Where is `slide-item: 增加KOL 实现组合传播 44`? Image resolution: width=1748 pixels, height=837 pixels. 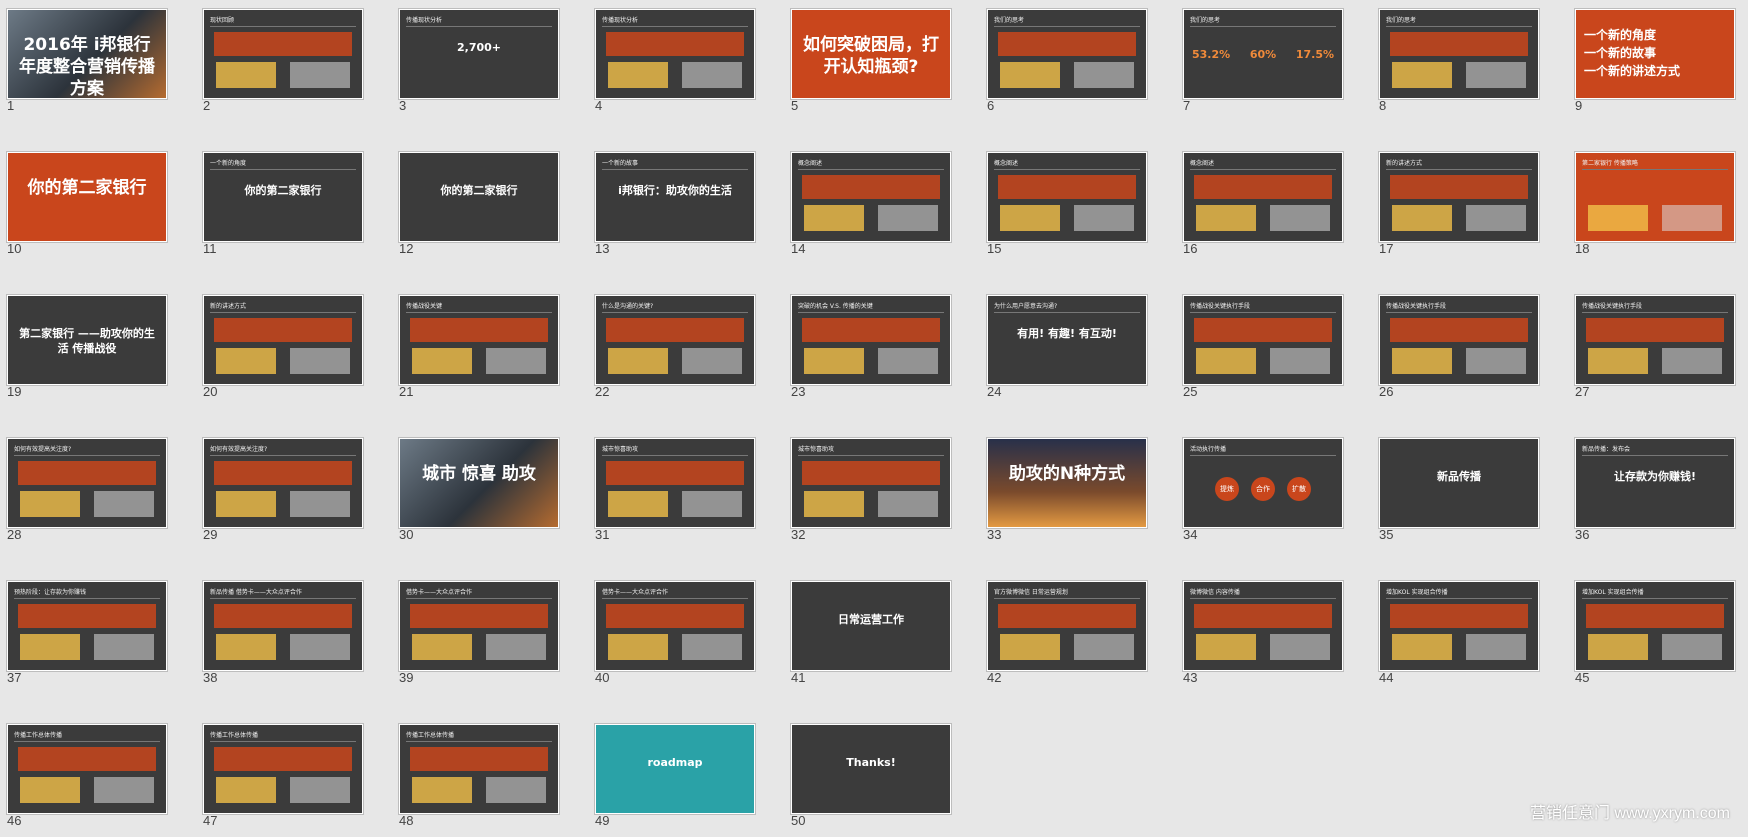 slide-item: 增加KOL 实现组合传播 44 is located at coordinates (1459, 635).